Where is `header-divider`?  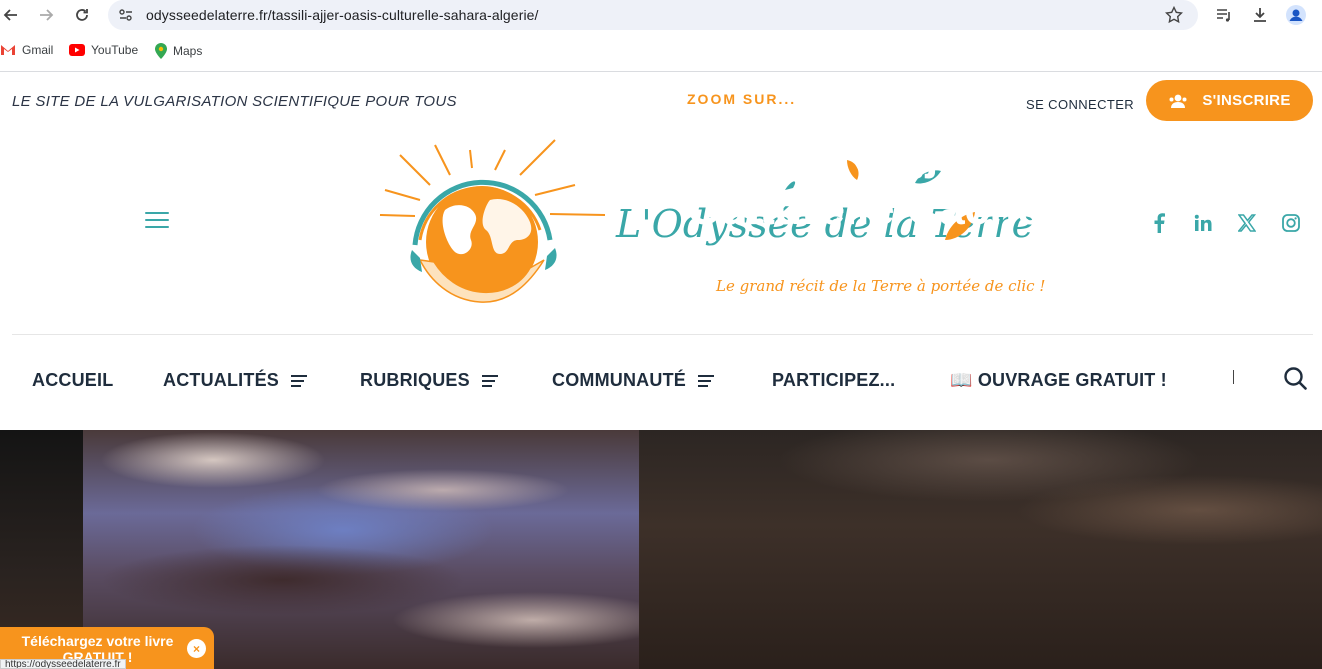
header-divider is located at coordinates (662, 334).